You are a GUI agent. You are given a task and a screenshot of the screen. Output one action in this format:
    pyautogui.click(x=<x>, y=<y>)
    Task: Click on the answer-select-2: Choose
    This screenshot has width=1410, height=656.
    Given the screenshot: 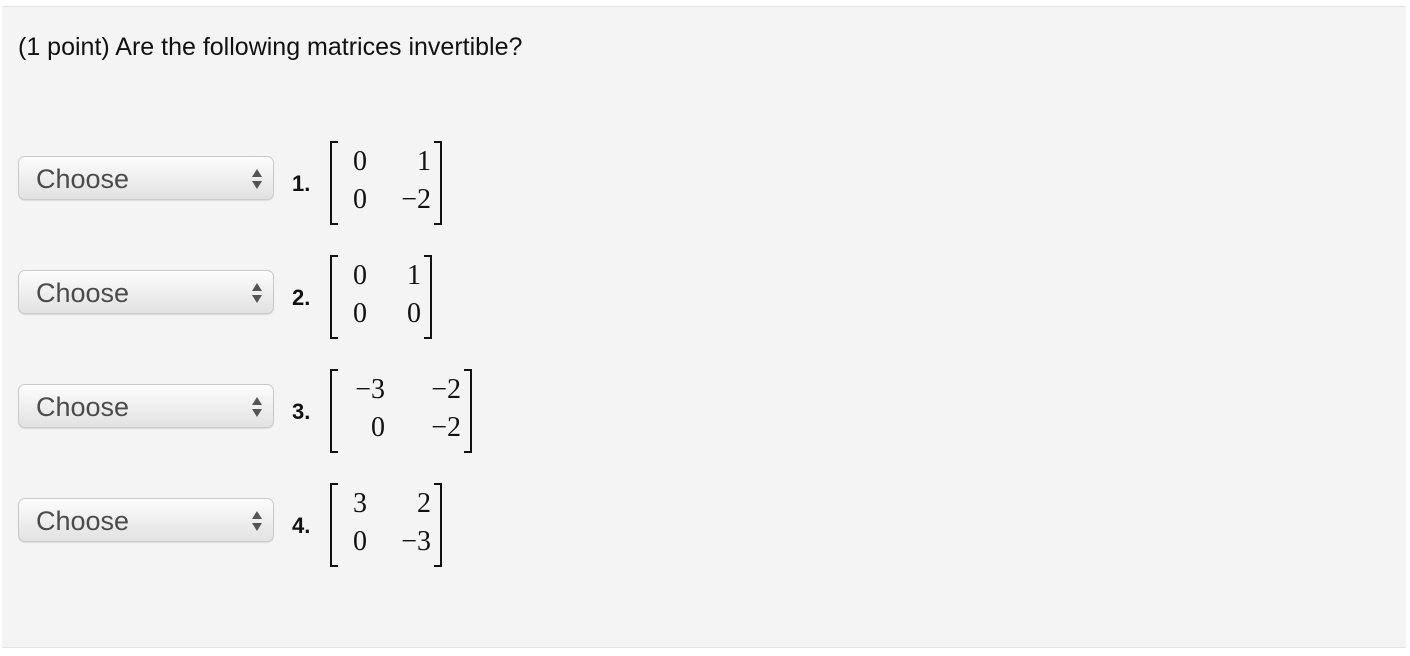 What is the action you would take?
    pyautogui.click(x=146, y=292)
    